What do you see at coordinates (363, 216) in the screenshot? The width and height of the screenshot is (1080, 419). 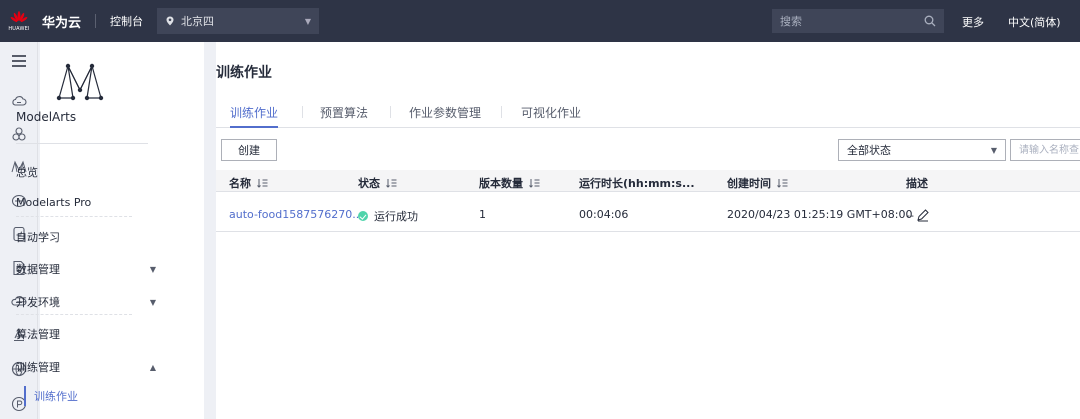 I see `success-check-icon` at bounding box center [363, 216].